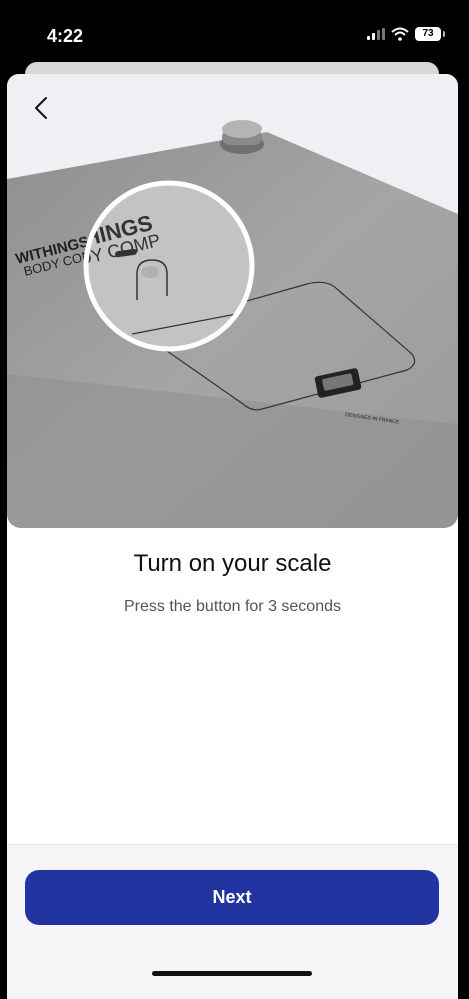 The height and width of the screenshot is (999, 469). What do you see at coordinates (232, 973) in the screenshot?
I see `home-indicator` at bounding box center [232, 973].